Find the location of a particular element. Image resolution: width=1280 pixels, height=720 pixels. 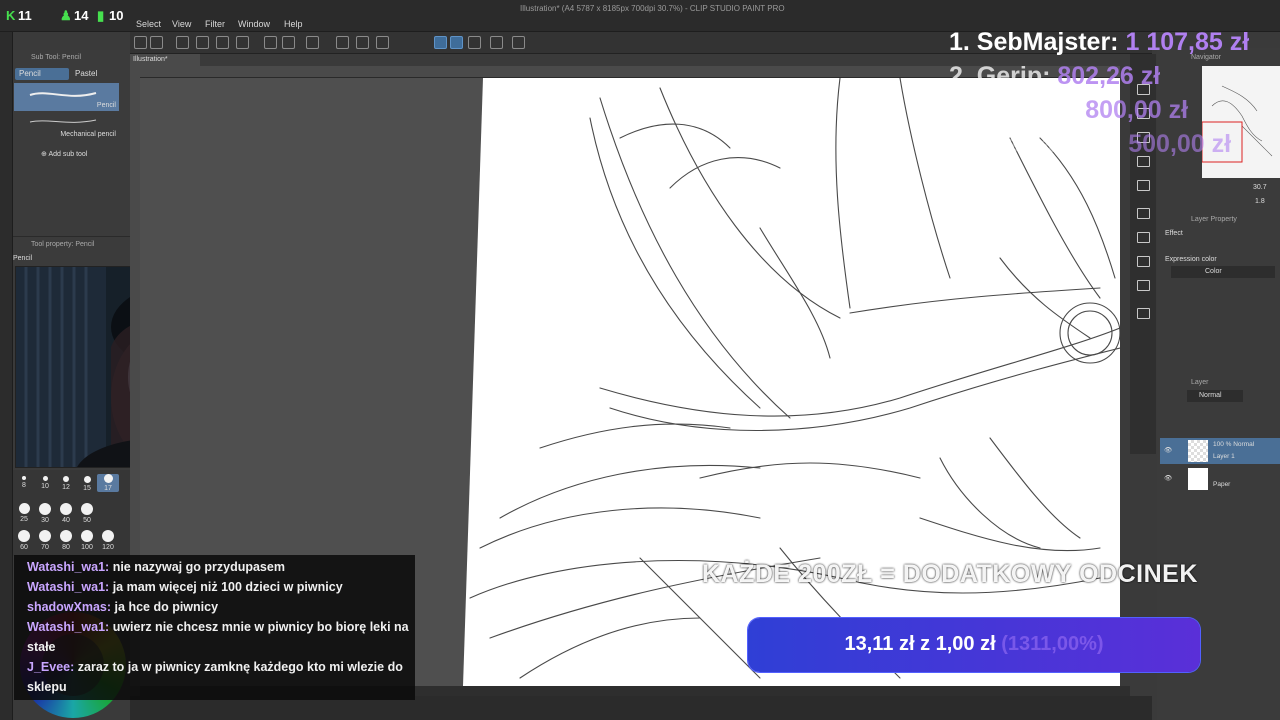

leaderboard-name: 4. dasztangv1: is located at coordinates (1035, 144).